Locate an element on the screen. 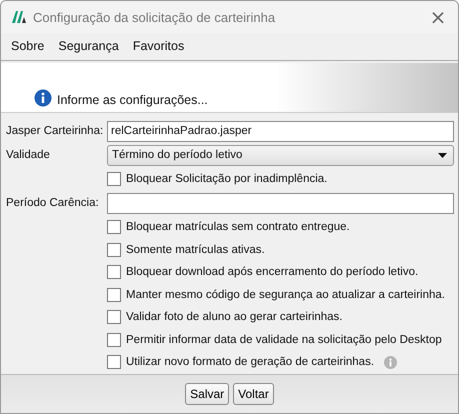 This screenshot has height=414, width=459. checkbox-label: Somente matrículas ativas. is located at coordinates (195, 250).